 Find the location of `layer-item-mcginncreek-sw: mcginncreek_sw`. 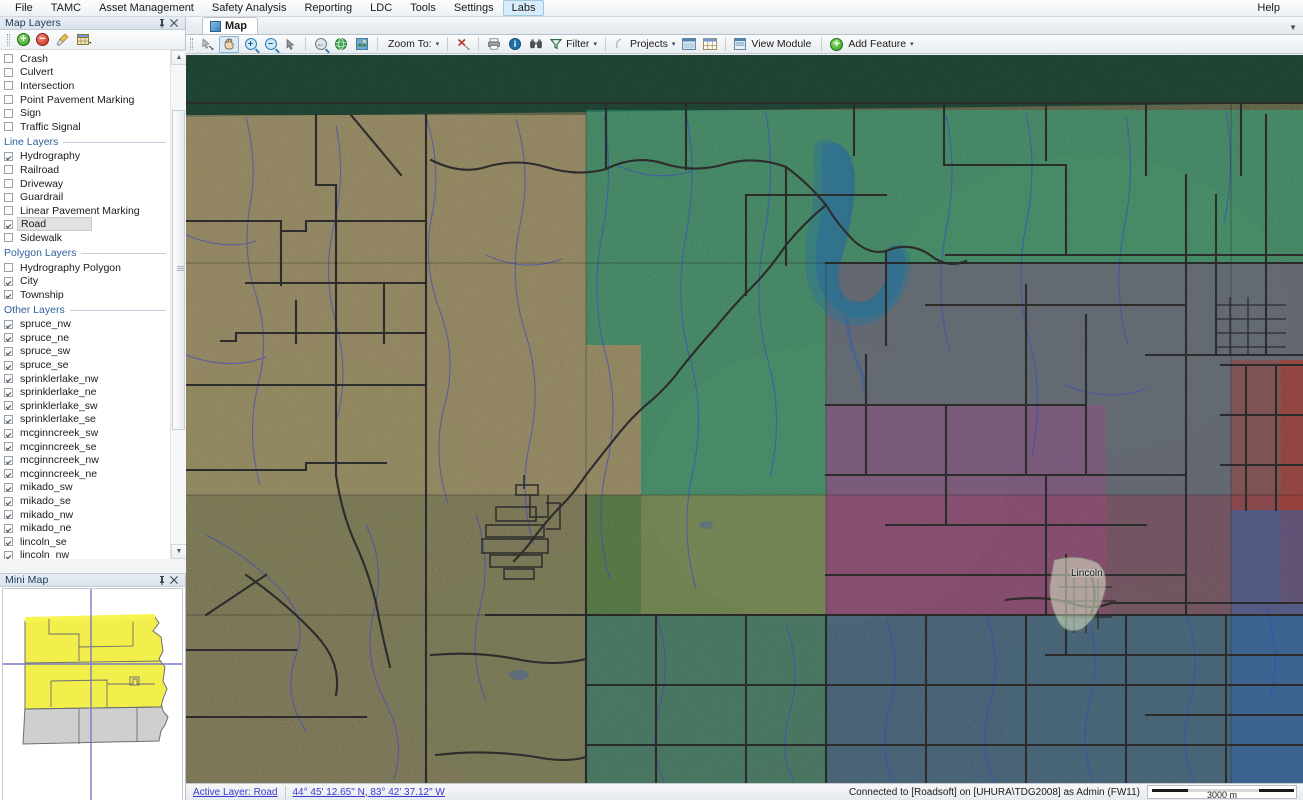

layer-item-mcginncreek-sw: mcginncreek_sw is located at coordinates (85, 433).